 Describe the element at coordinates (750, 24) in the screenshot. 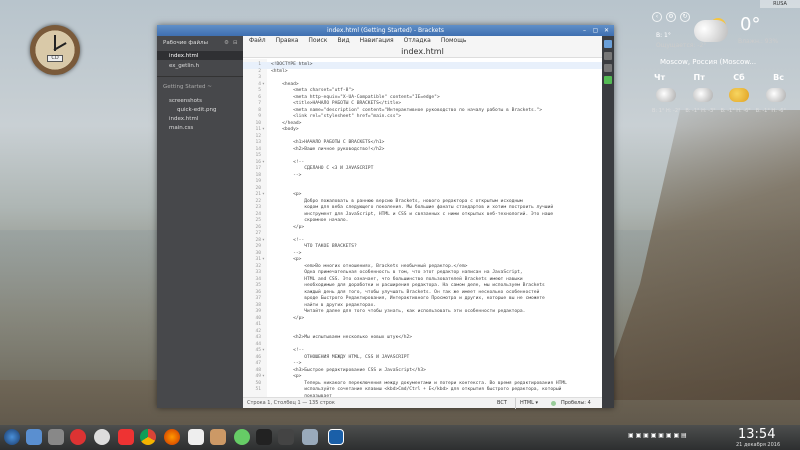

I see `current-temperature: 0°` at that location.